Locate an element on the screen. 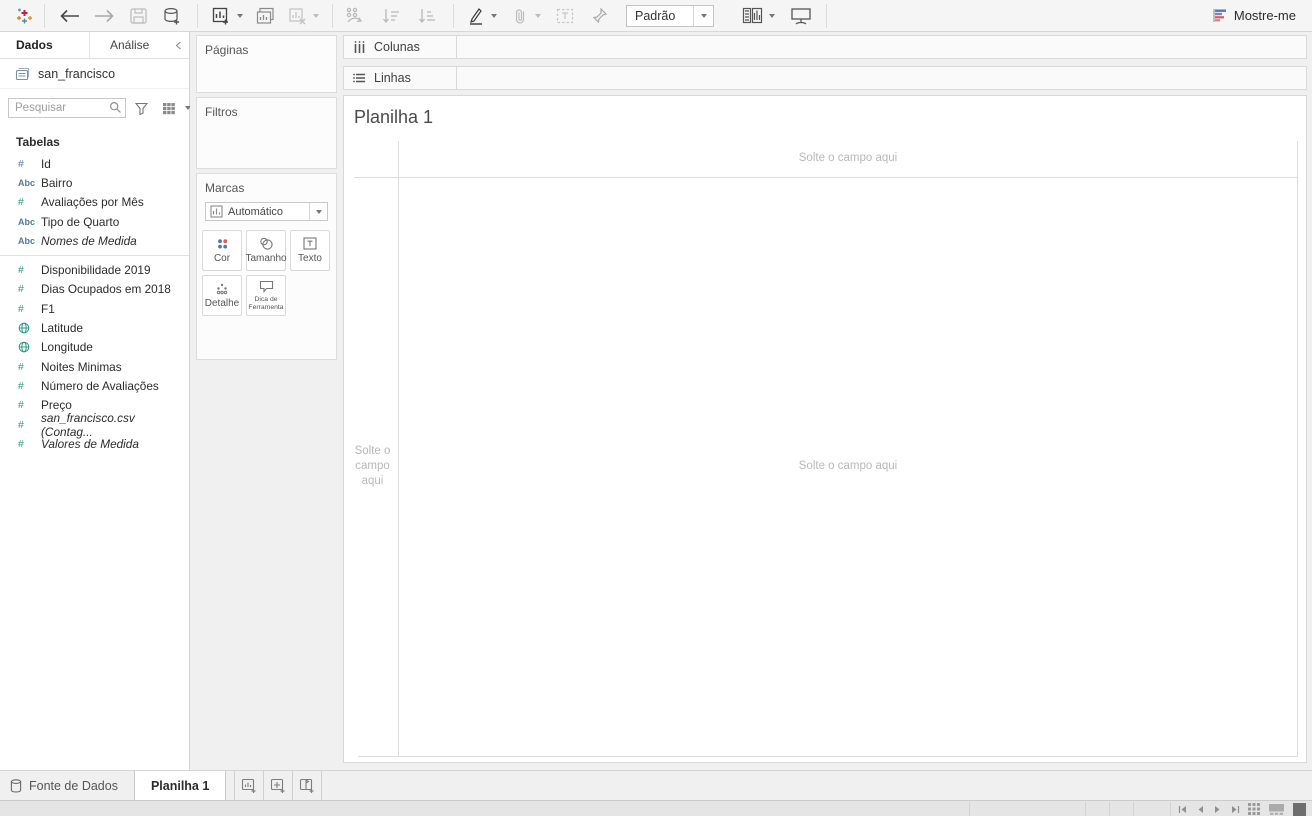  size-button: Tamanho is located at coordinates (266, 250).